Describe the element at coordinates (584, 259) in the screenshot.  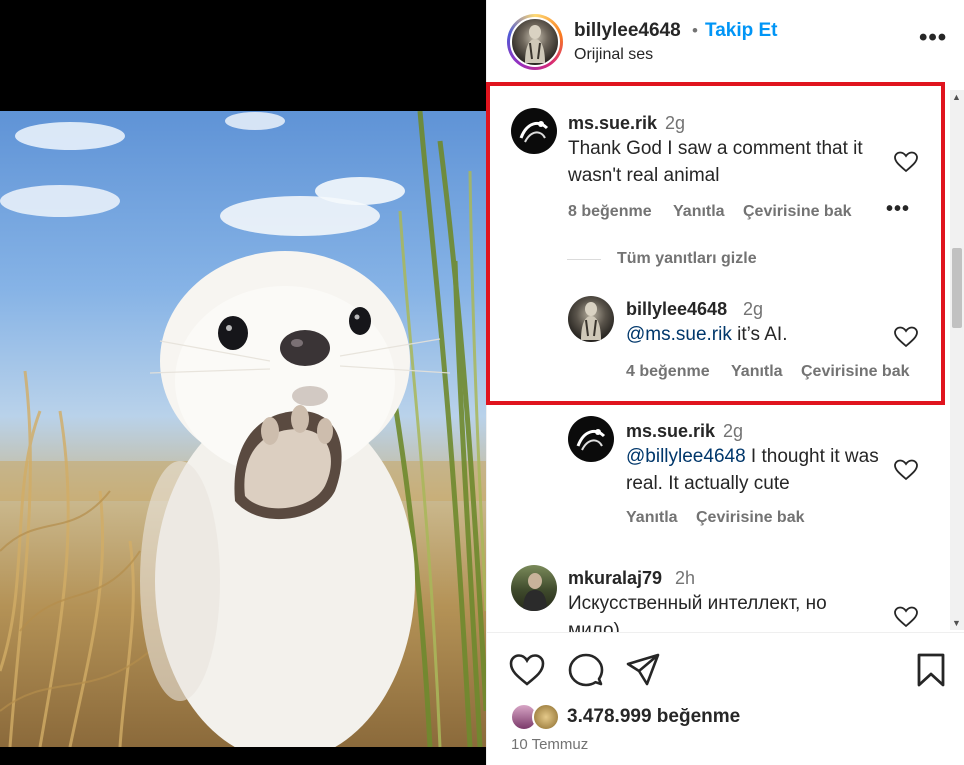
I see `divider` at that location.